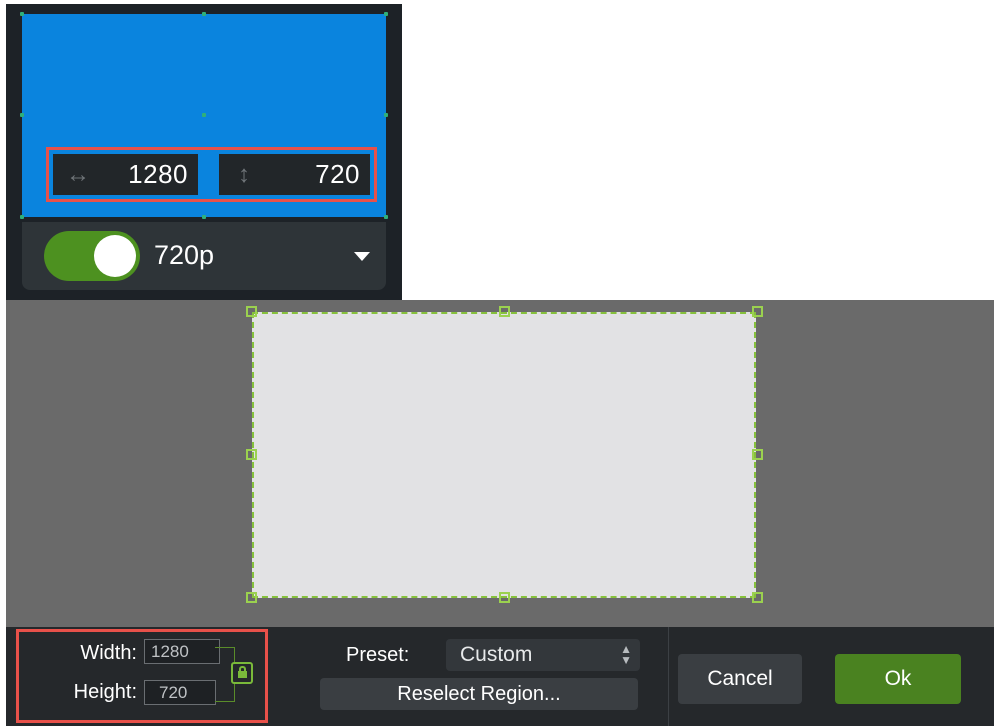  Describe the element at coordinates (543, 655) in the screenshot. I see `preset-select: Custom ▲ ▼` at that location.